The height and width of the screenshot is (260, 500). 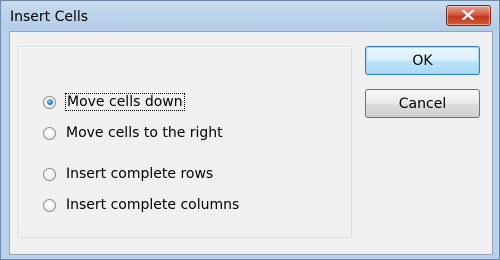 I want to click on close-icon, so click(x=468, y=15).